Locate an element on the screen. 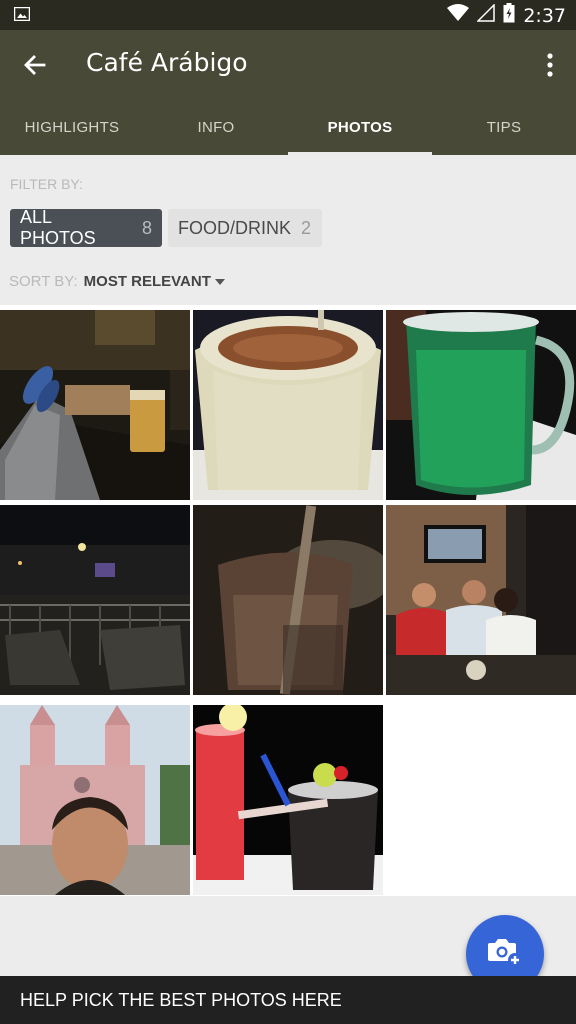  app-bar: Café Arábigo HIGHLIGHTS INFO PHOTOS TIPS is located at coordinates (288, 92).